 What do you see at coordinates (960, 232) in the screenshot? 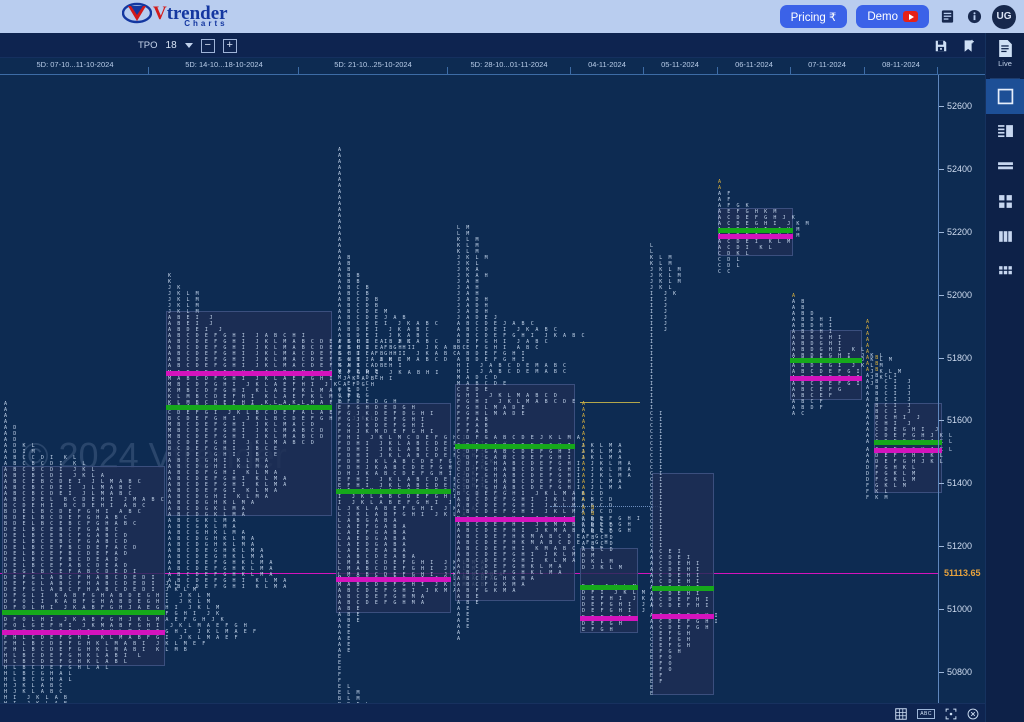
I see `price-label: 52200` at bounding box center [960, 232].